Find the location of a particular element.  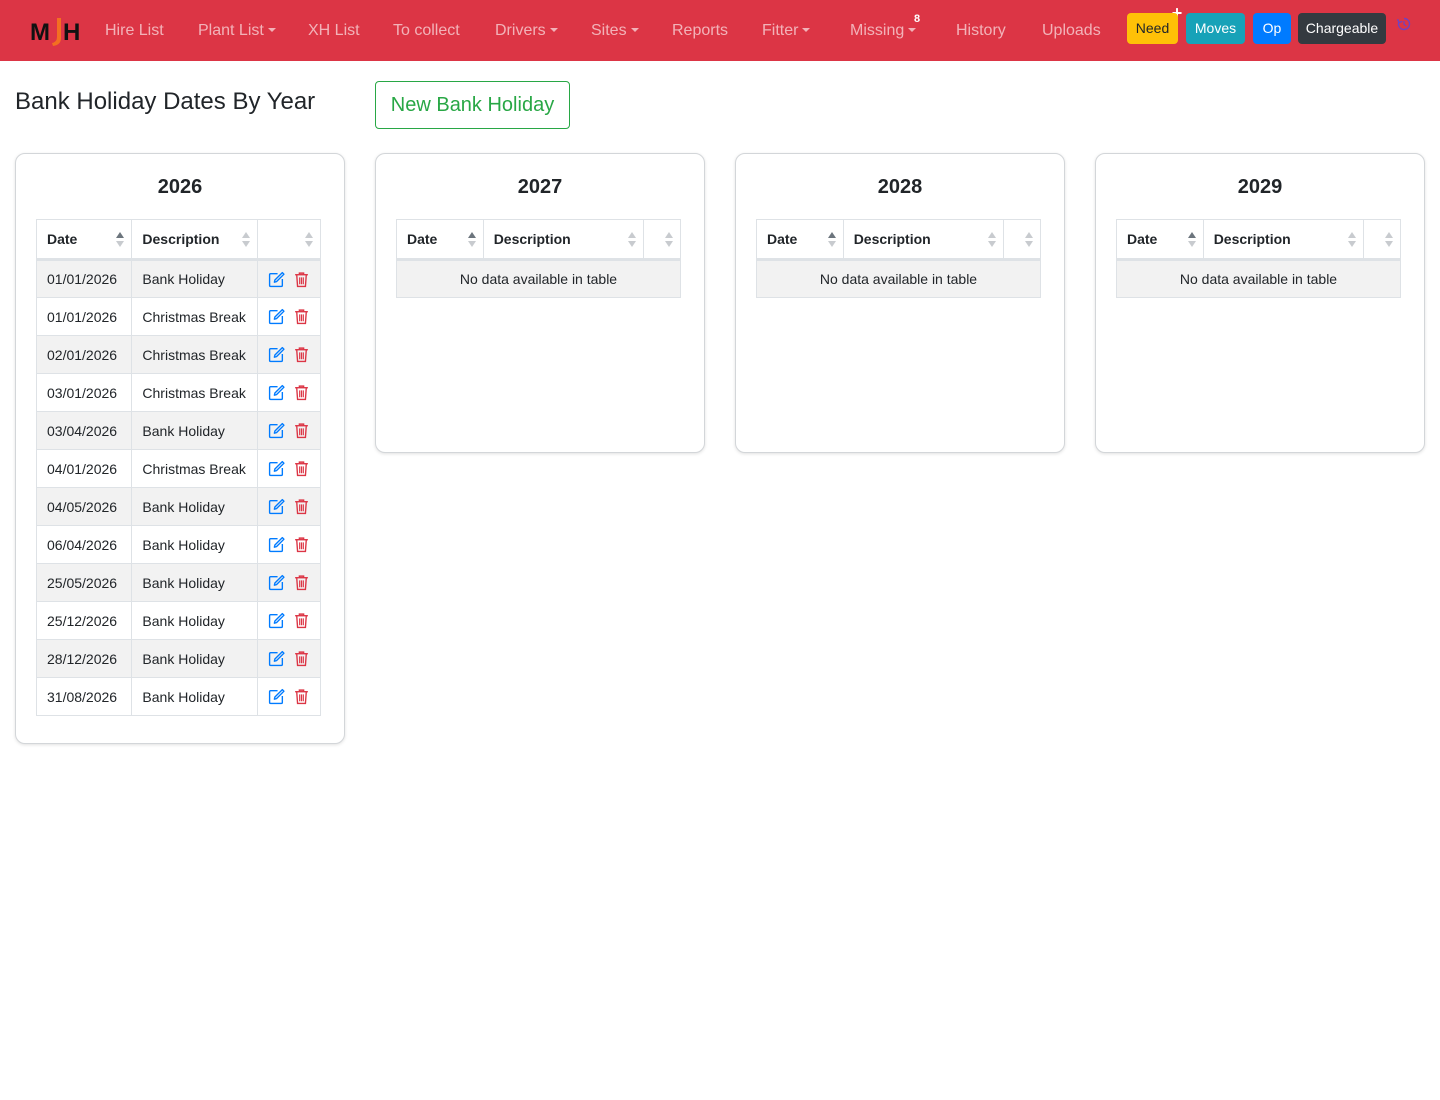

nav-item-missing: Missing 8 is located at coordinates (885, 30).